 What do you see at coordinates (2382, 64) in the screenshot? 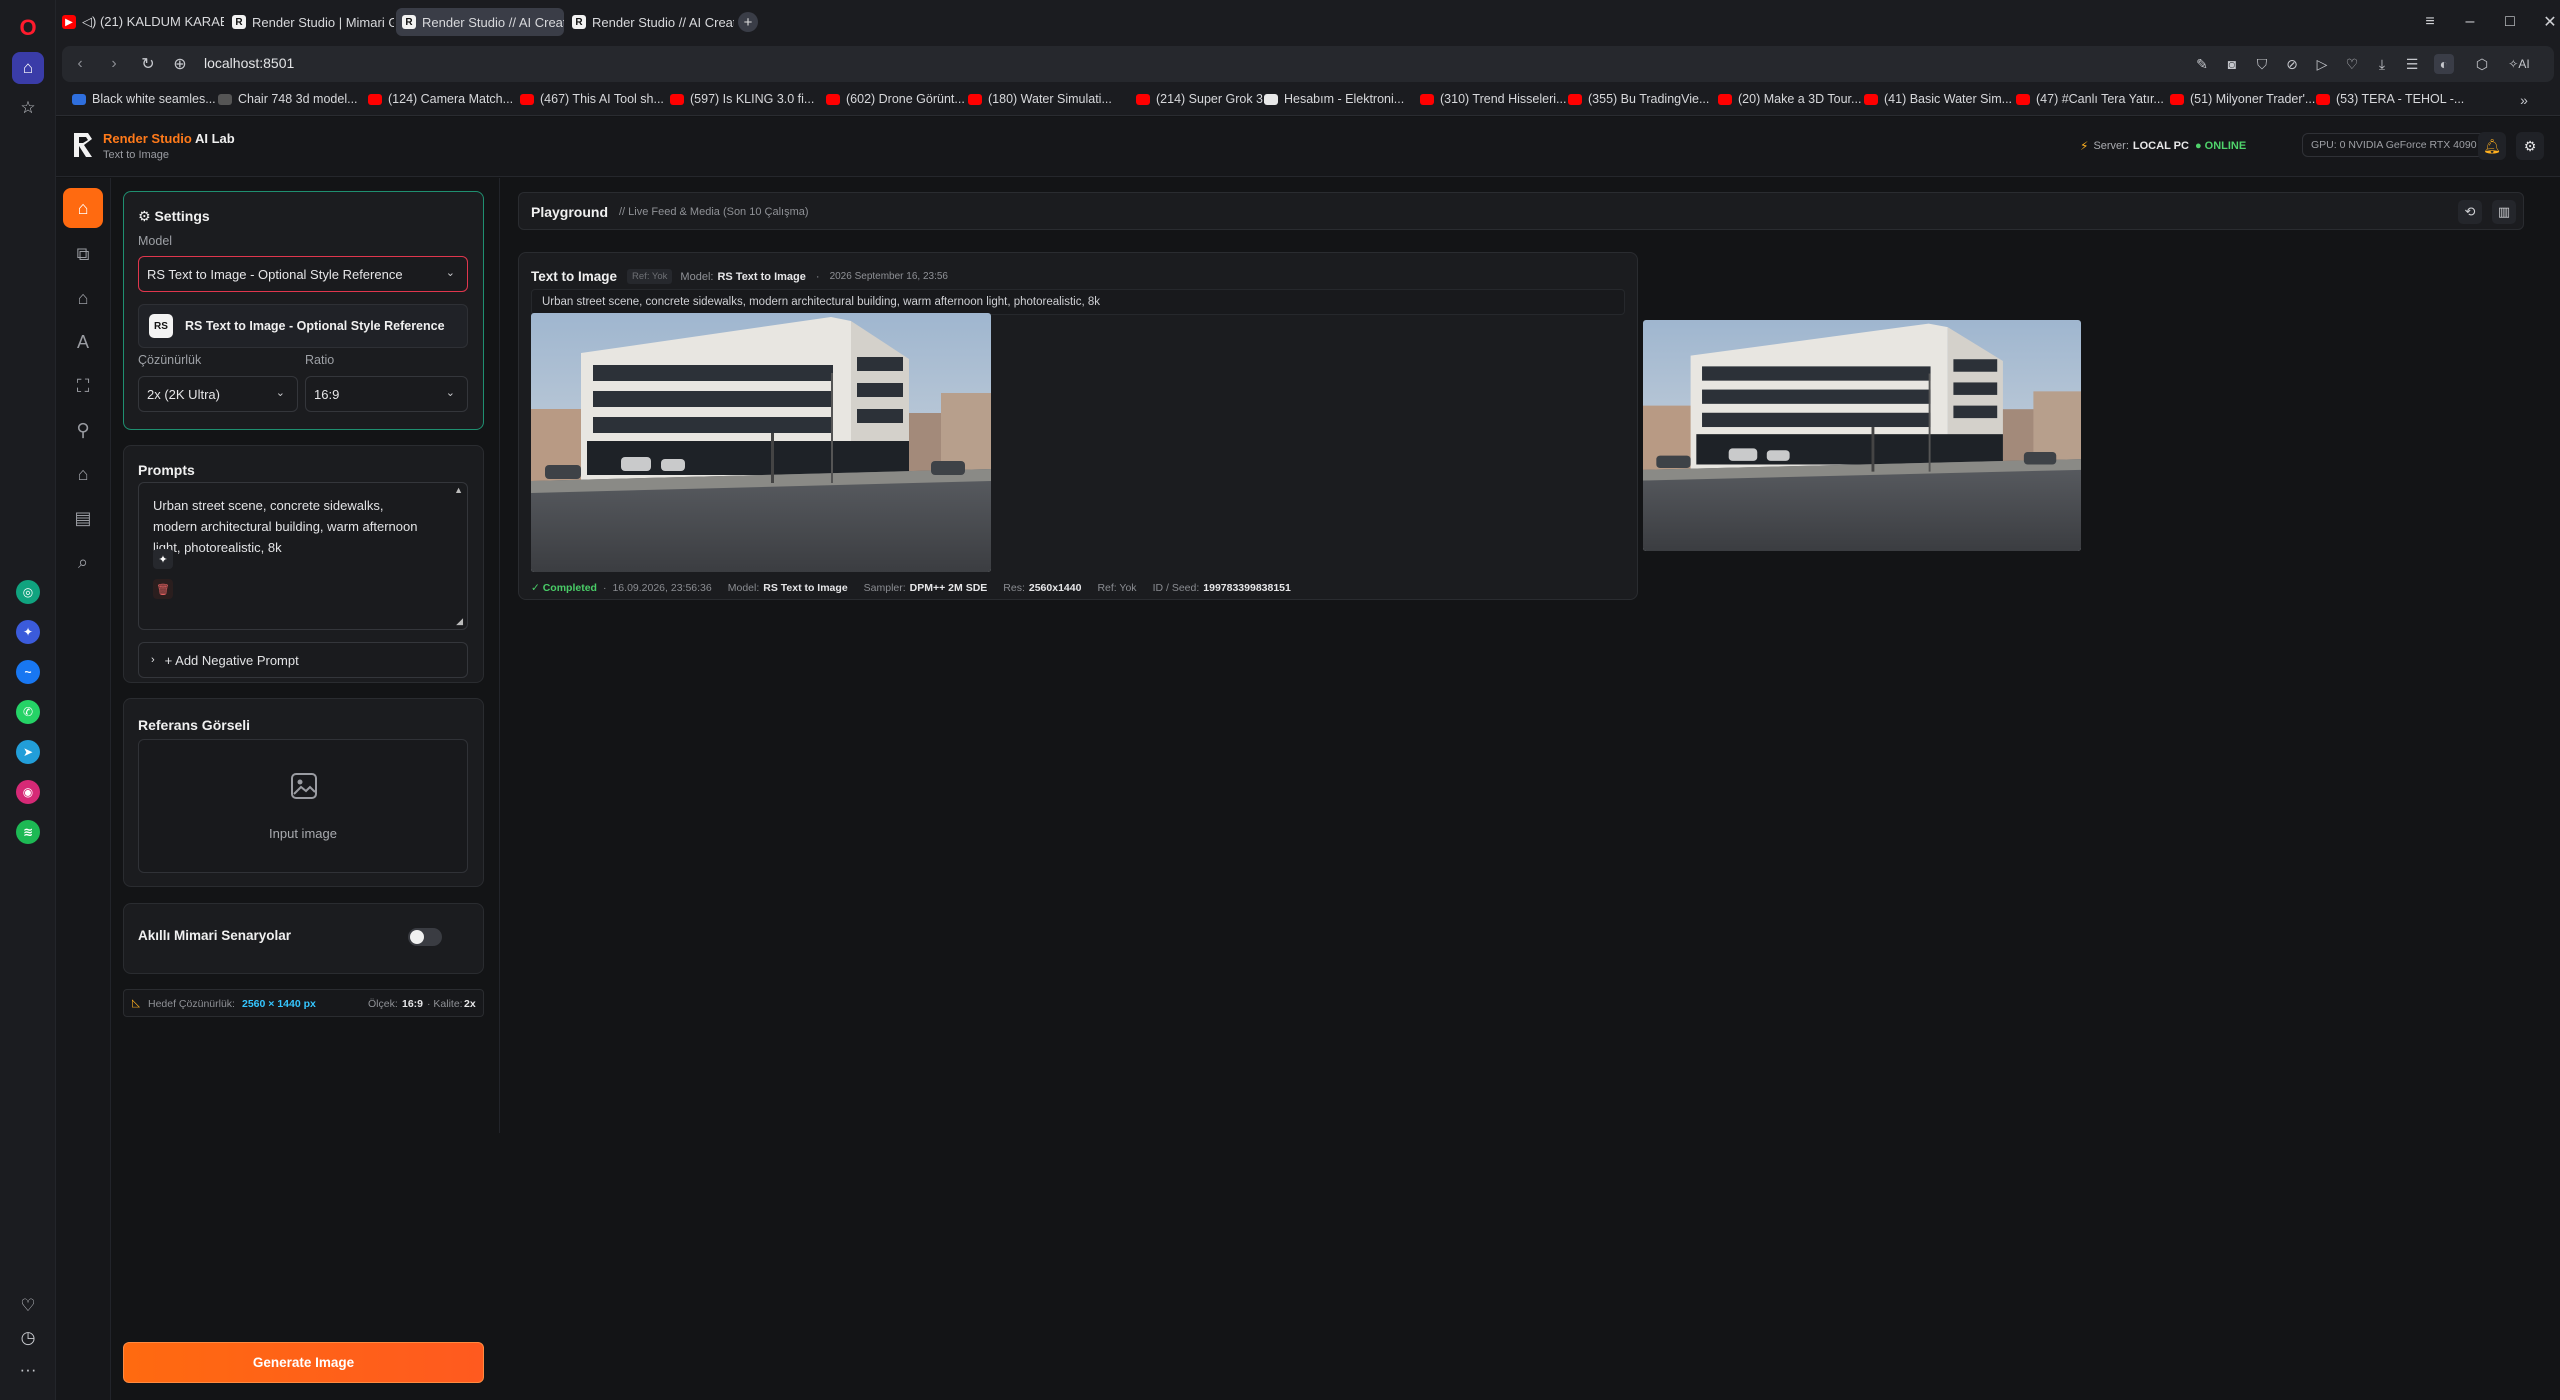
I see `download-icon: ⤓` at bounding box center [2382, 64].